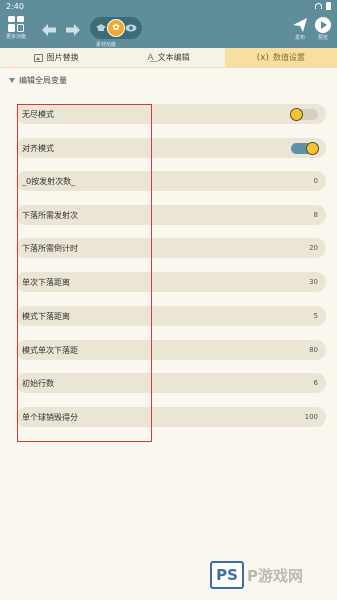 Image resolution: width=337 pixels, height=600 pixels. Describe the element at coordinates (316, 181) in the screenshot. I see `variable-value-input: 0` at that location.